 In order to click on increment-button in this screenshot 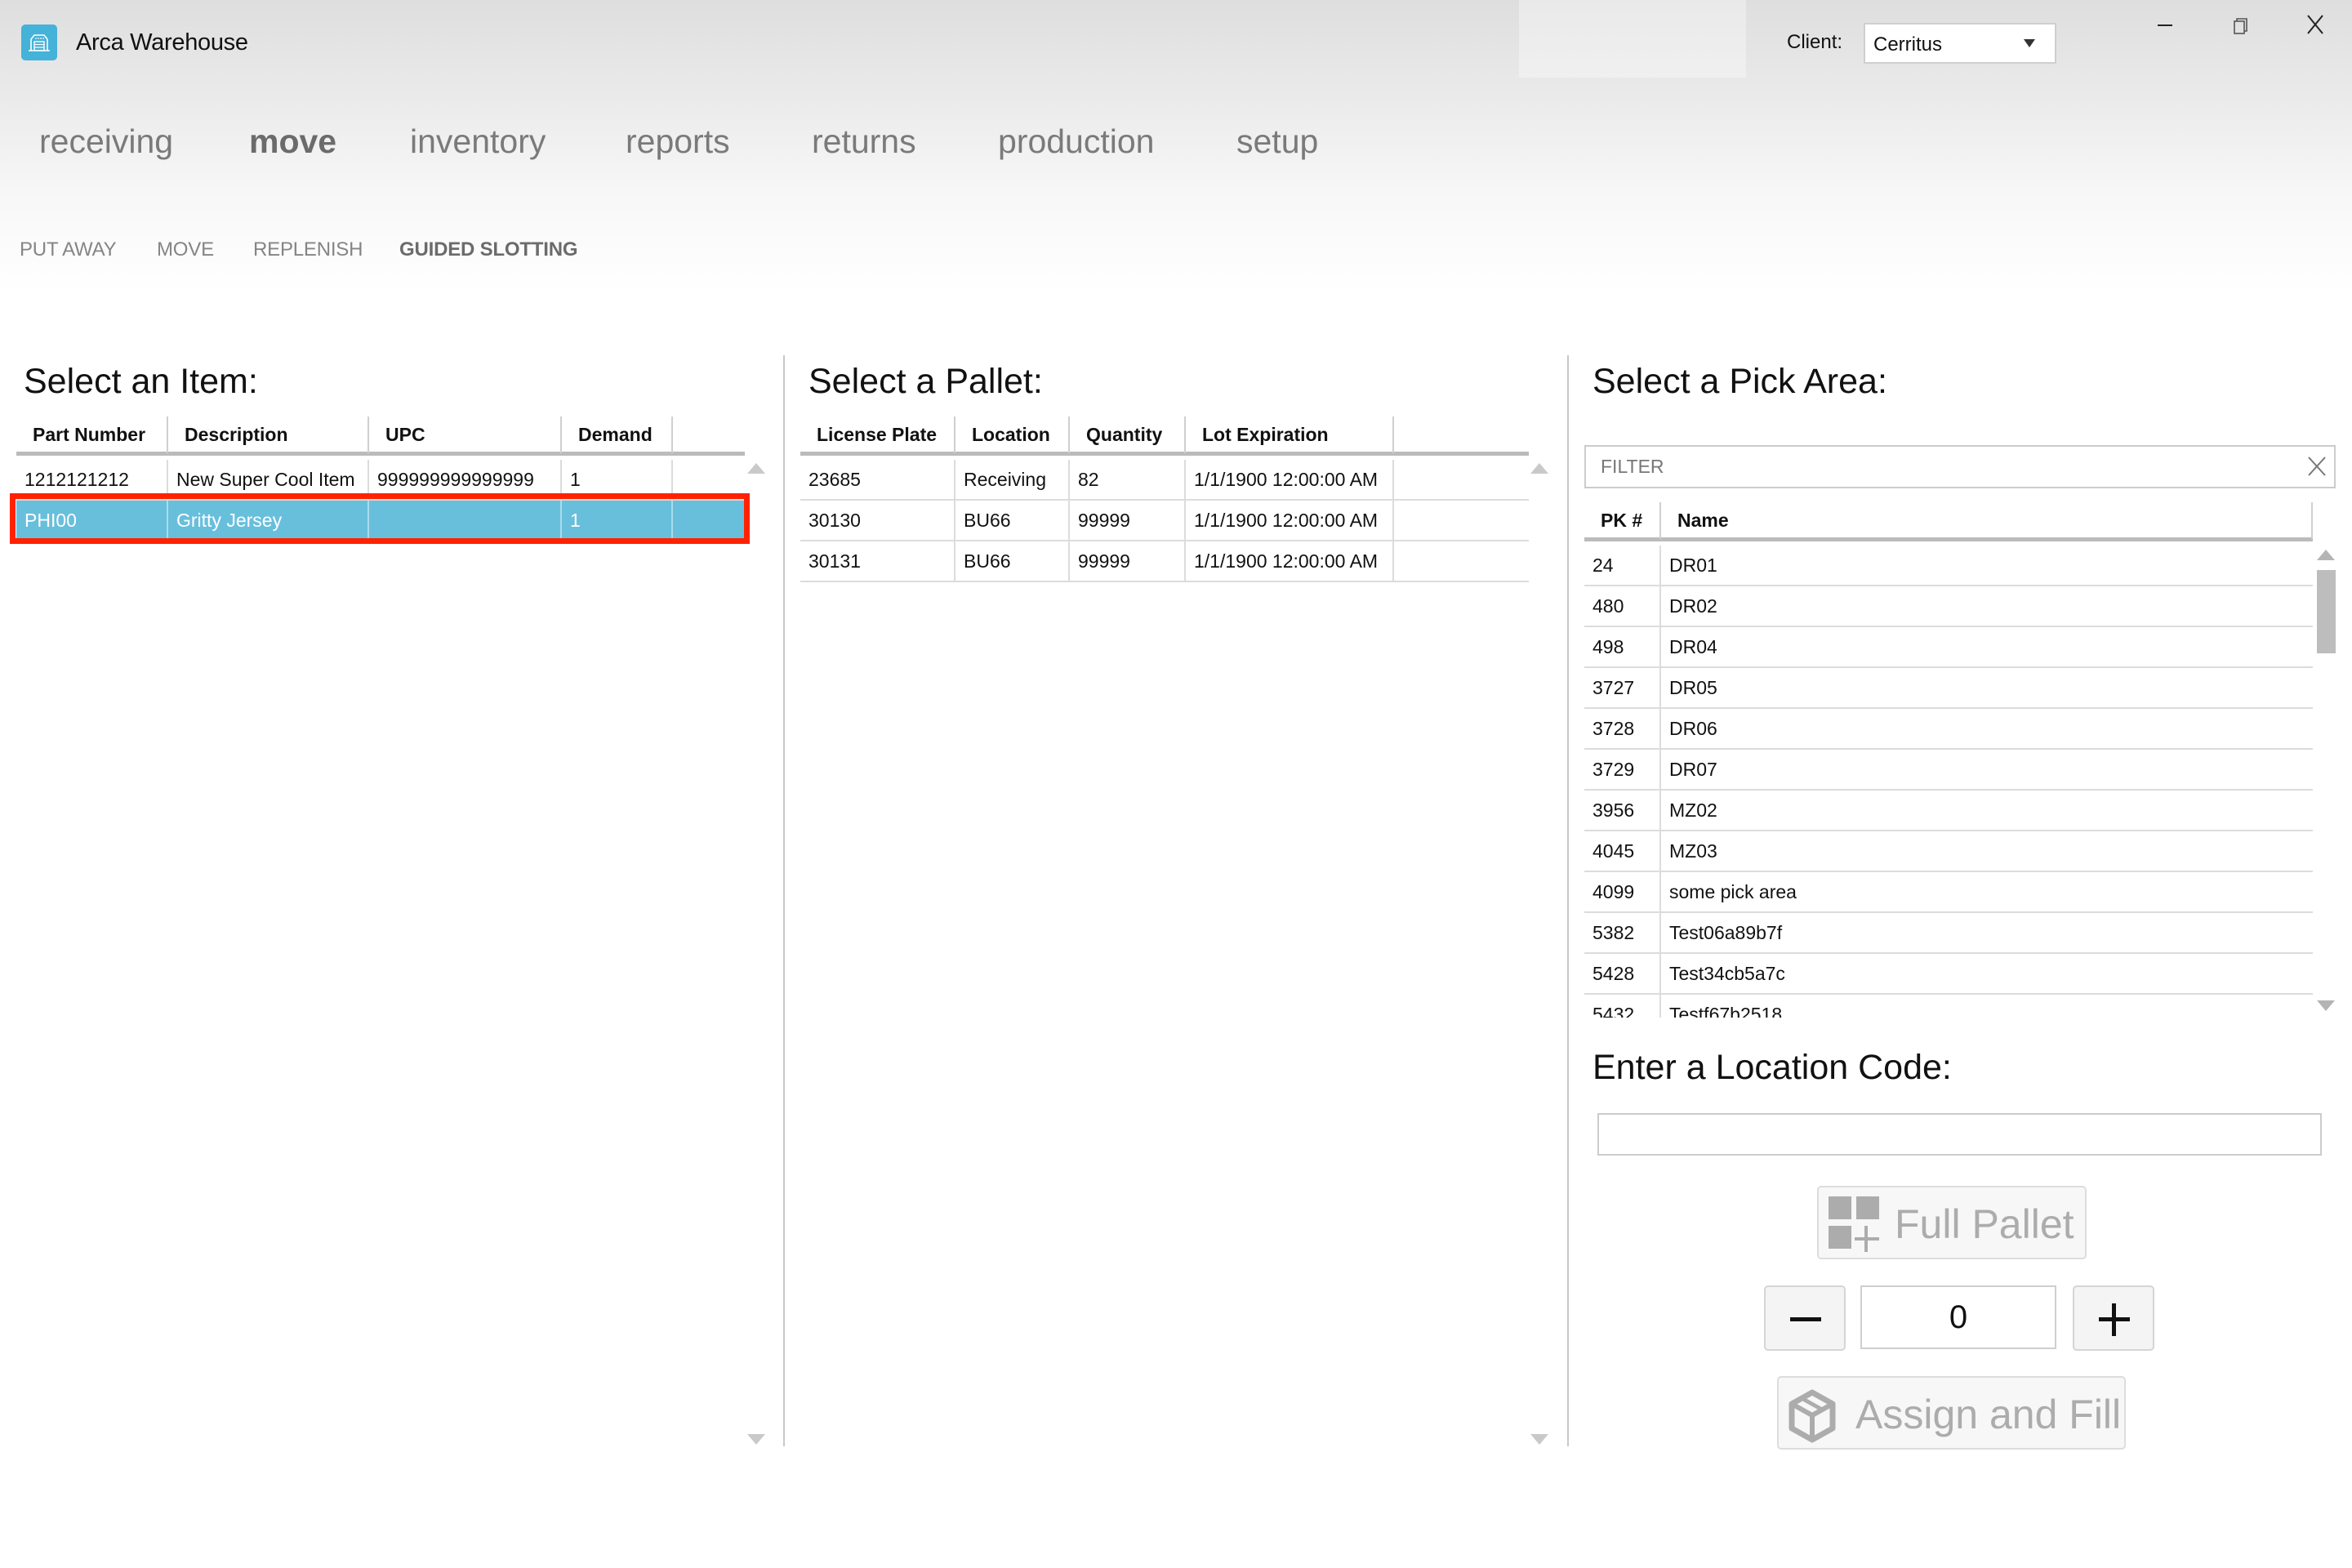, I will do `click(2113, 1318)`.